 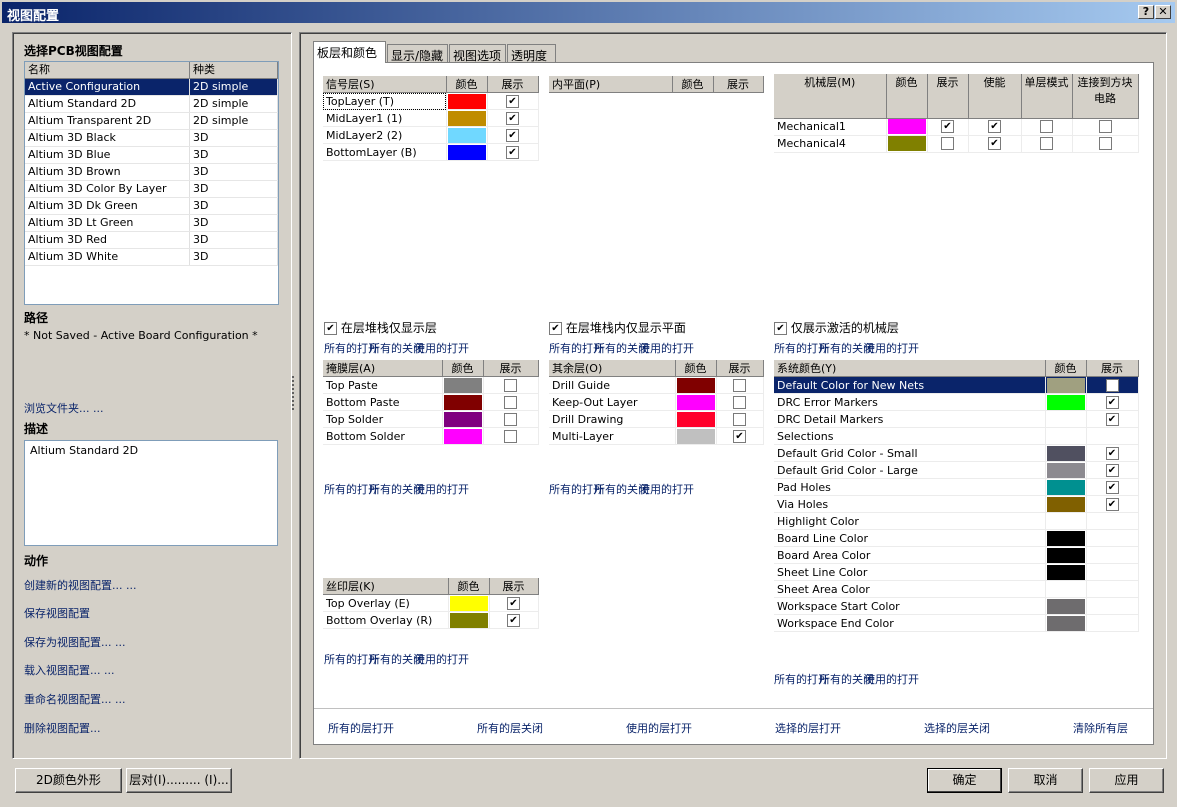 I want to click on color-2d-button: 2D颜色外形, so click(x=68, y=780).